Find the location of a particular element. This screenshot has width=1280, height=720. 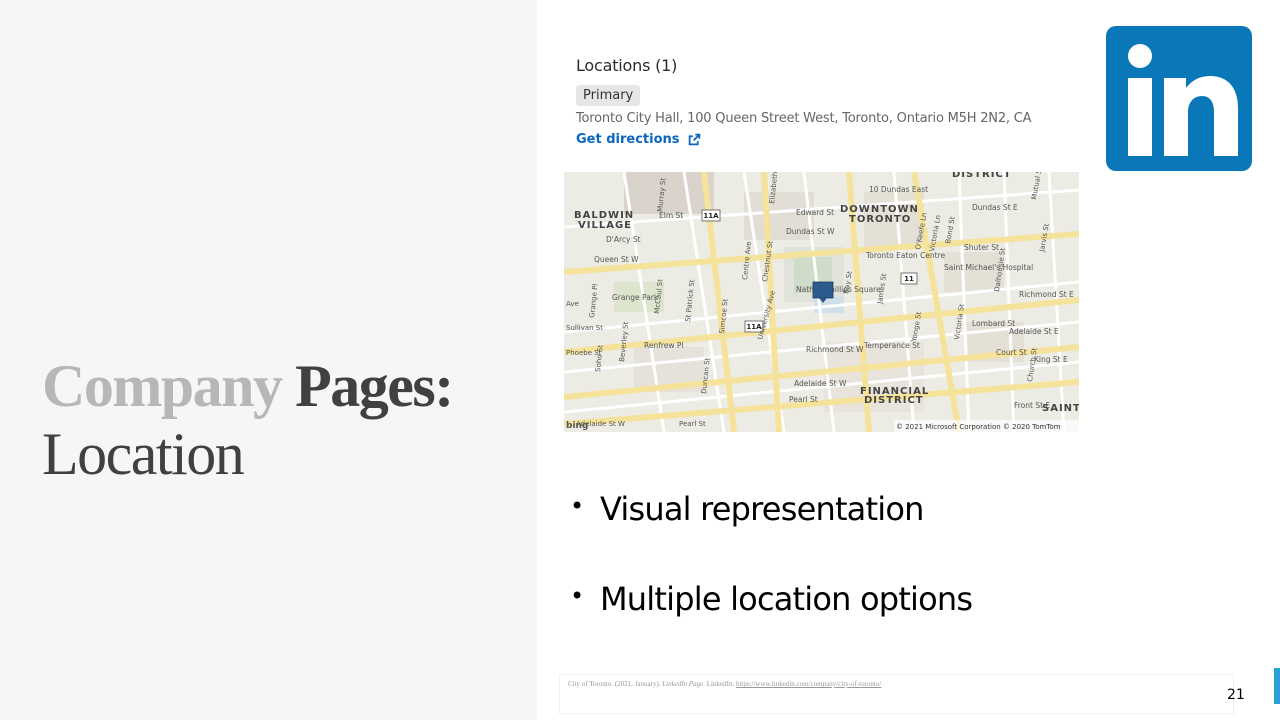

map-label-adelaide-st-e: Adelaide St E is located at coordinates (1034, 331).